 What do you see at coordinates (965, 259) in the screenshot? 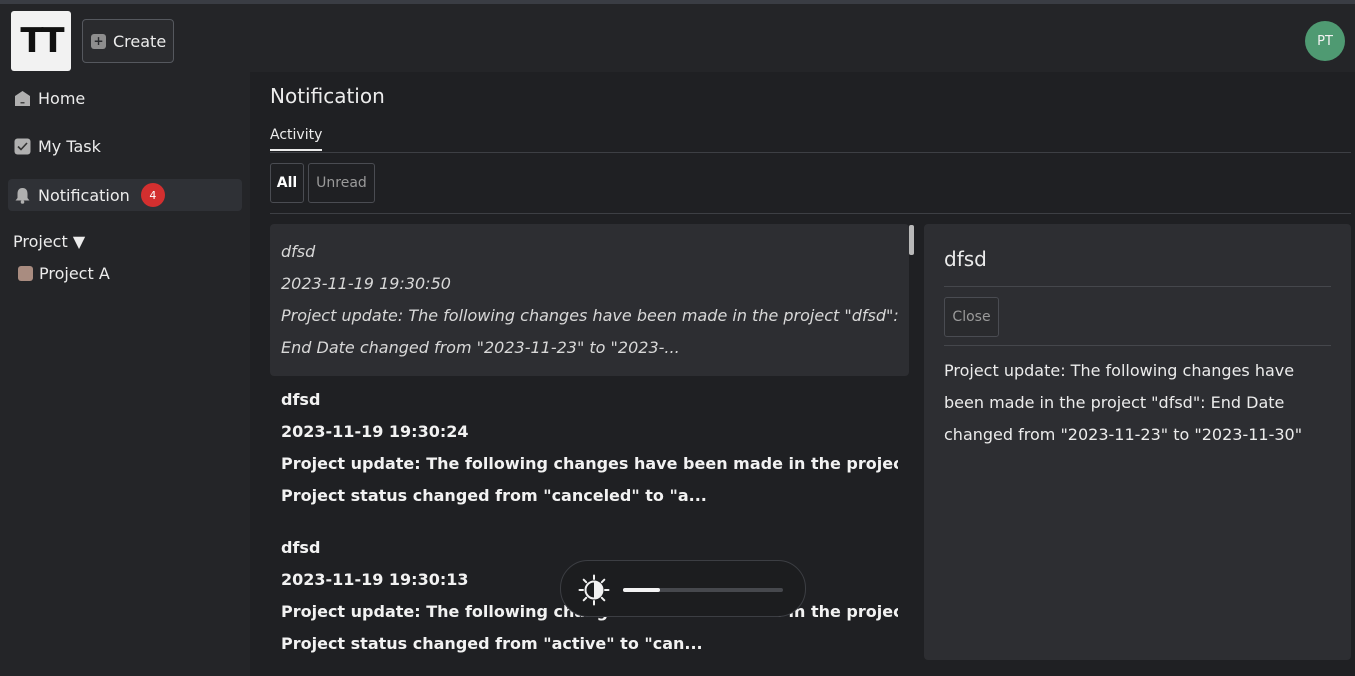
I see `detail-title: dfsd` at bounding box center [965, 259].